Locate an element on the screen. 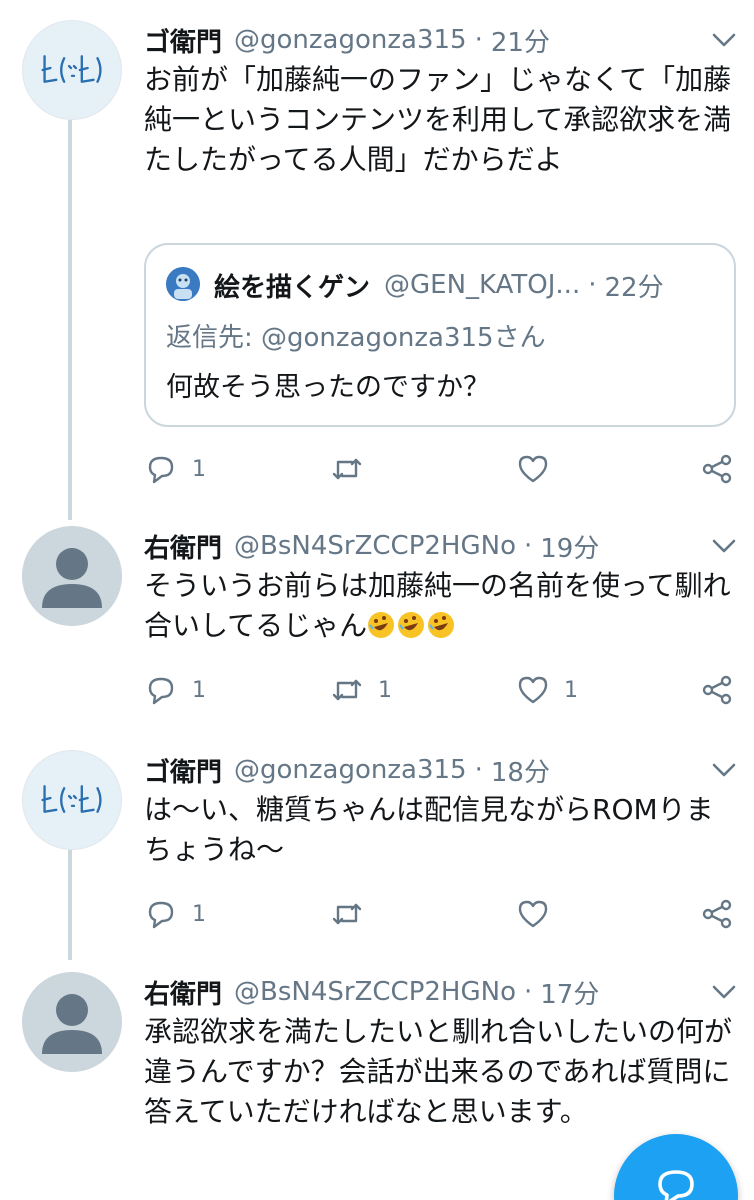  timestamp: 18分 is located at coordinates (520, 770).